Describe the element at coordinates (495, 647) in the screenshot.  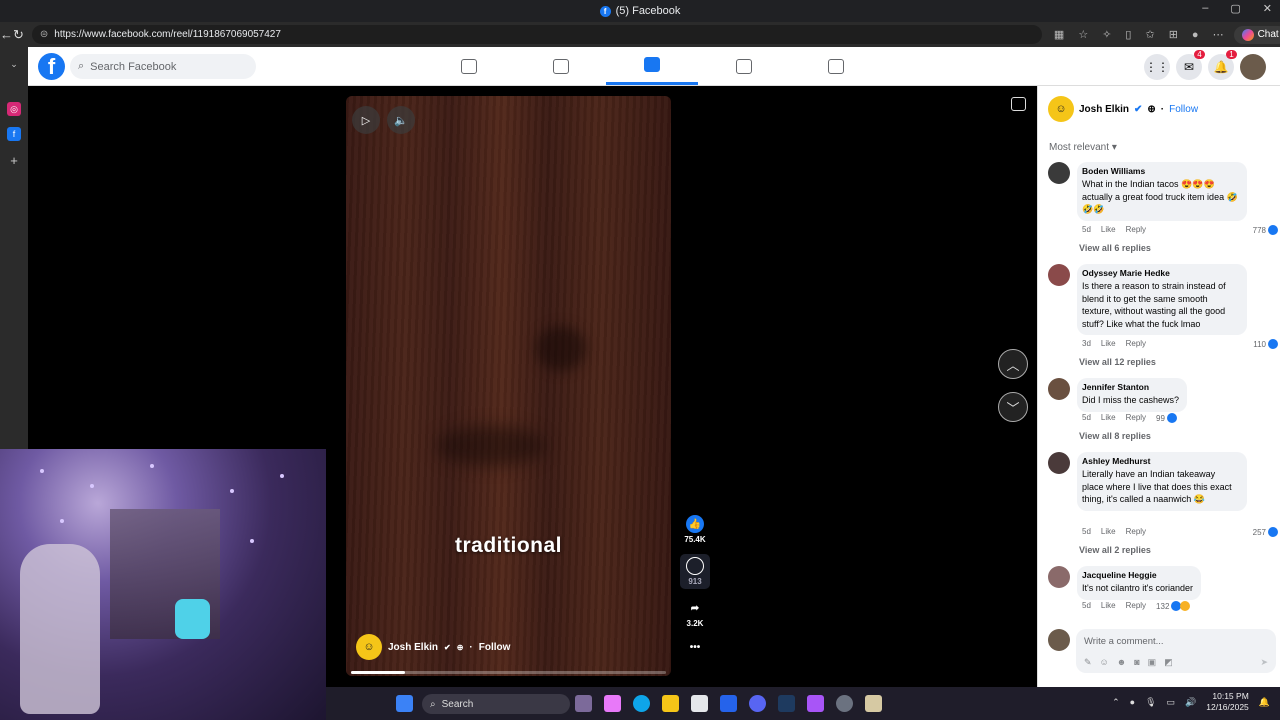
I see `follow-link: Follow` at that location.